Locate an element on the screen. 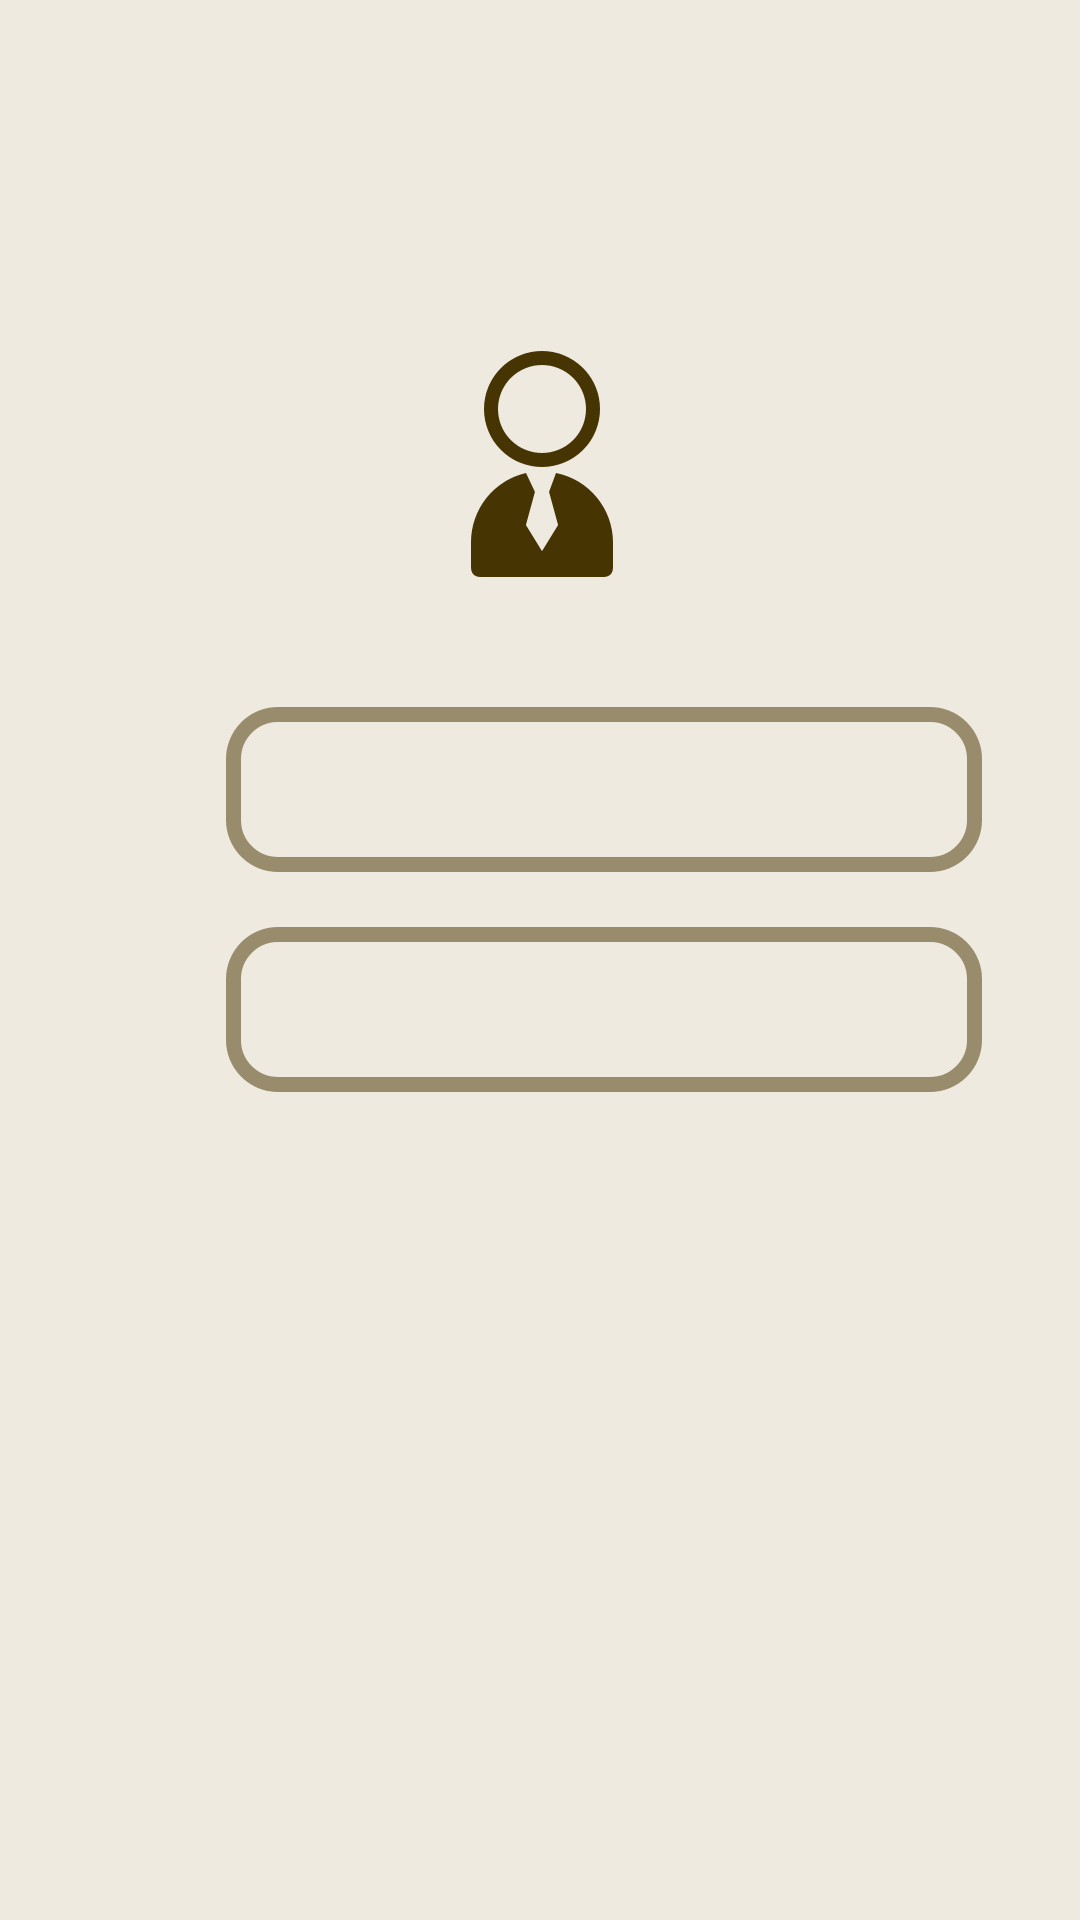 The height and width of the screenshot is (1920, 1080). user-avatar-icon is located at coordinates (542, 464).